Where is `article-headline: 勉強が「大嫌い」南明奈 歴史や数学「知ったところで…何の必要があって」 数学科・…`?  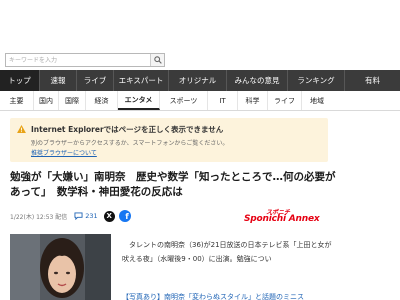
article-headline: 勉強が「大嫌い」南明奈 歴史や数学「知ったところで…何の必要があって」 数学科・… is located at coordinates (173, 184).